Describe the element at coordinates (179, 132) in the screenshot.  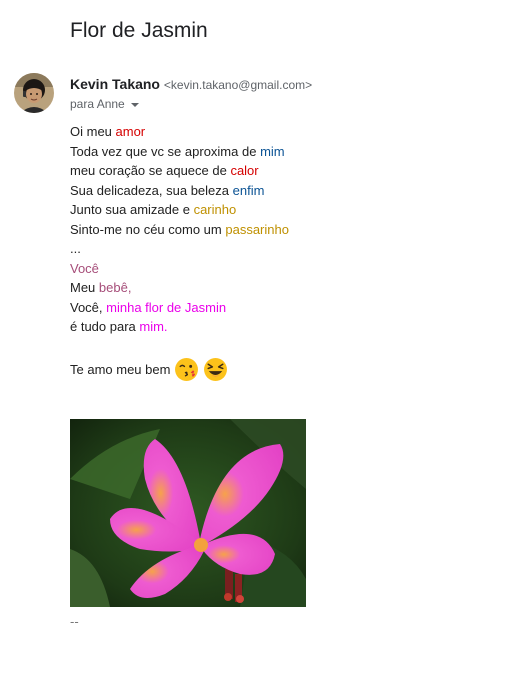
I see `poem-line: Oi meu amor` at that location.